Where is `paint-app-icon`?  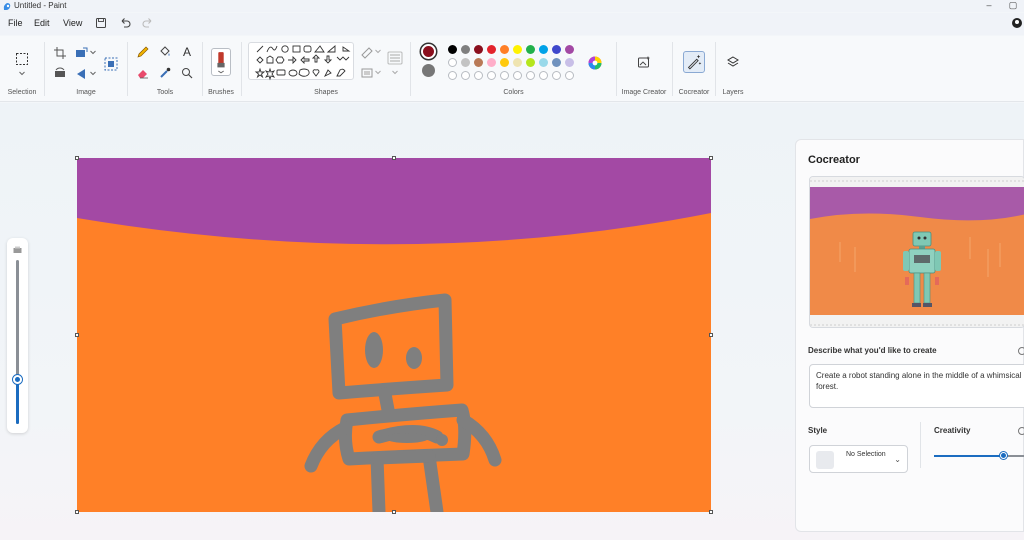
paint-app-icon is located at coordinates (7, 6).